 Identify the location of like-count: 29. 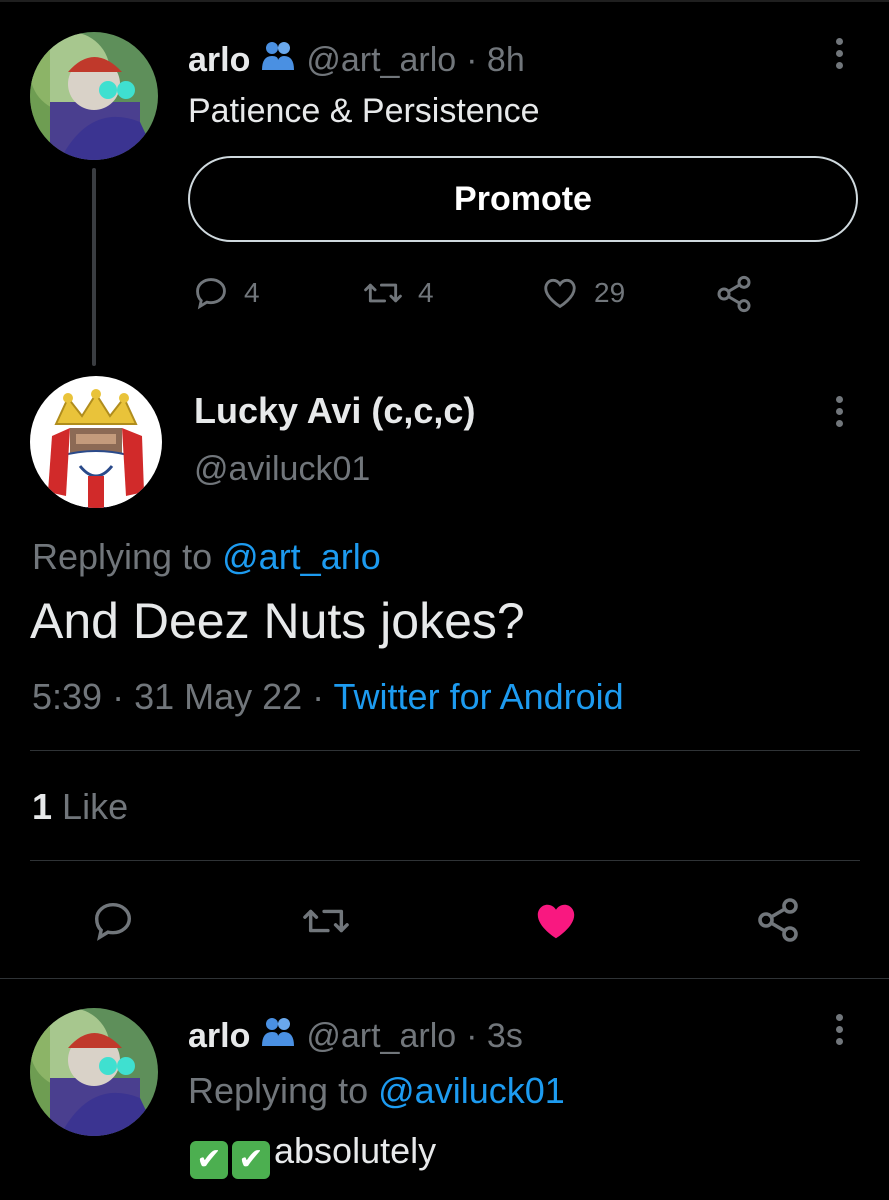
(610, 292).